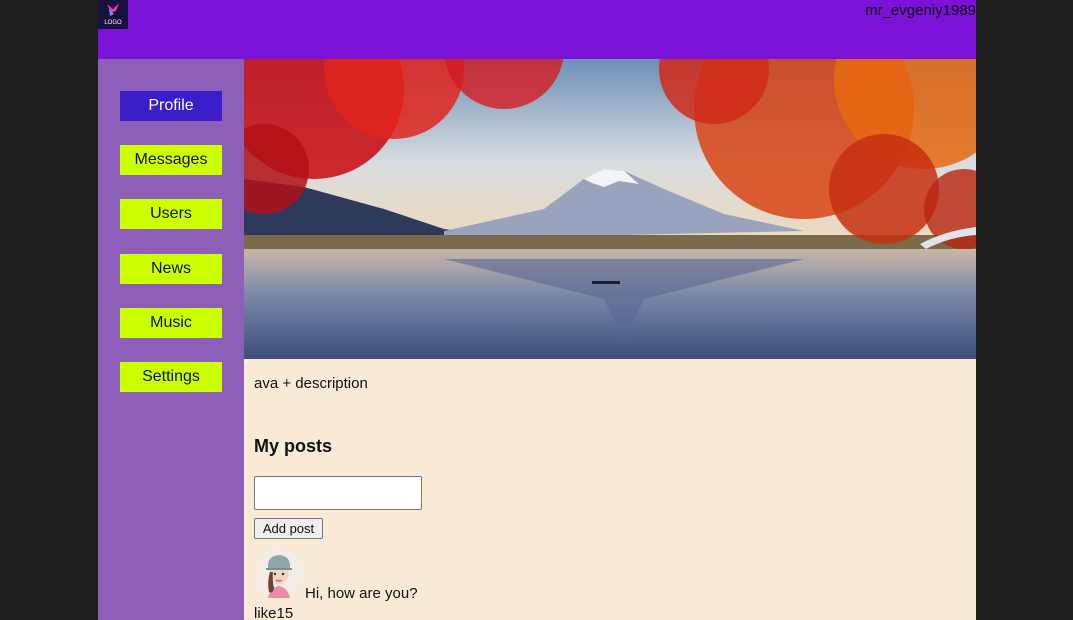  What do you see at coordinates (537, 29) in the screenshot?
I see `header: LOGO mr_evgeniy1989` at bounding box center [537, 29].